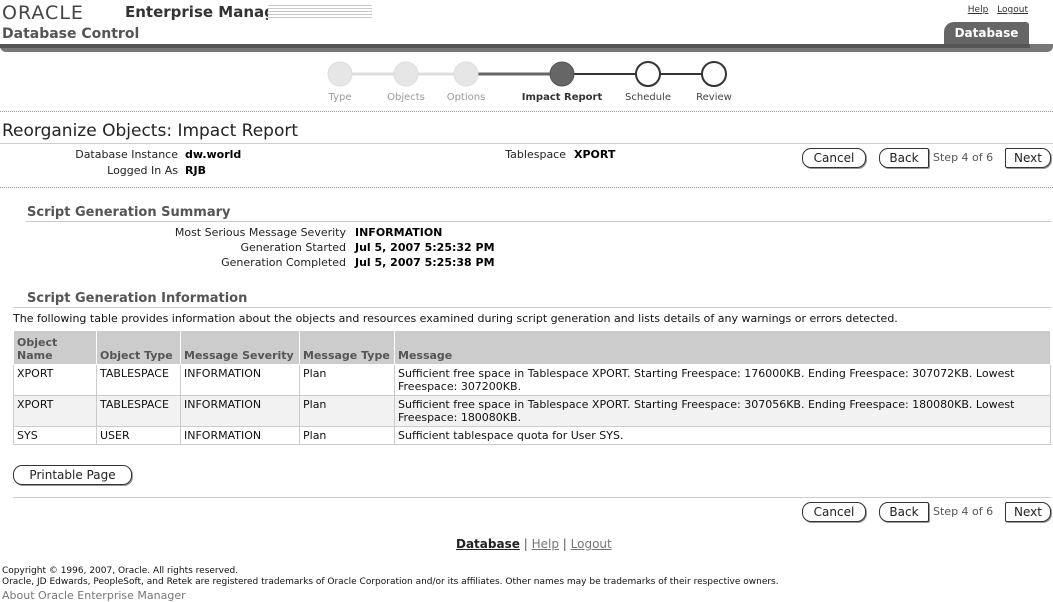 The width and height of the screenshot is (1053, 602). What do you see at coordinates (834, 158) in the screenshot?
I see `cancel-button: Cancel` at bounding box center [834, 158].